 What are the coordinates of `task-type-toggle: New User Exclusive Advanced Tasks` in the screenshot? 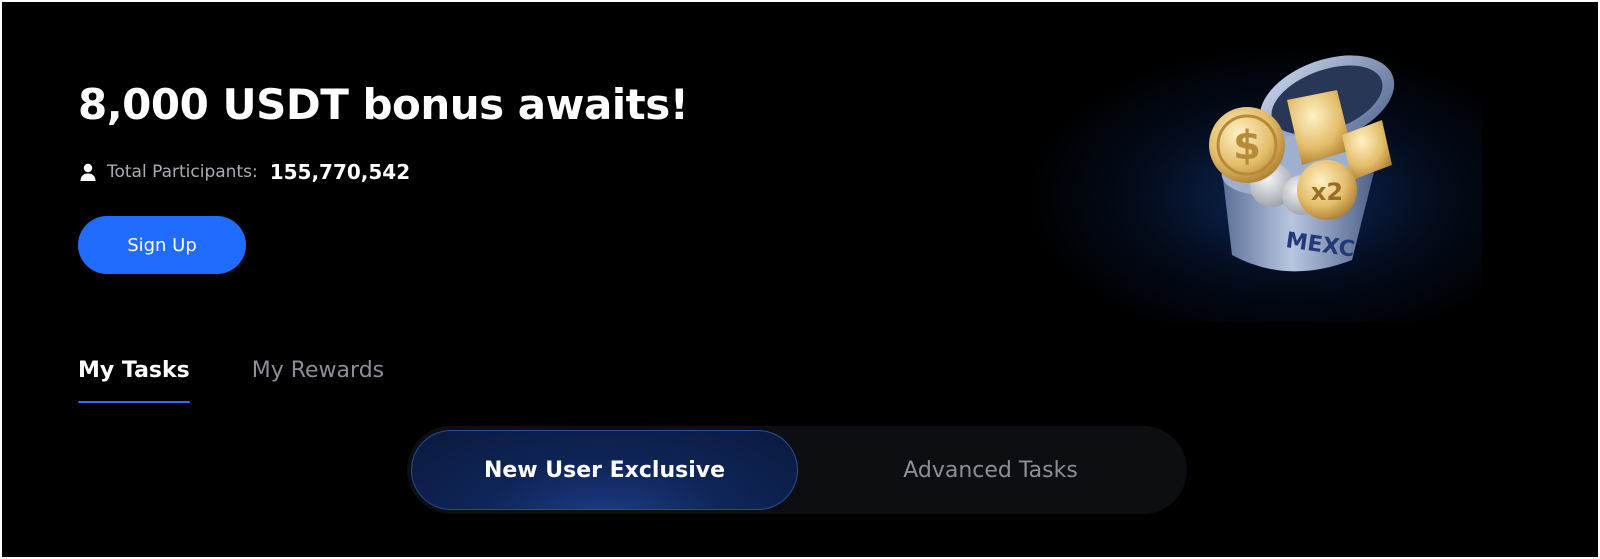 It's located at (797, 470).